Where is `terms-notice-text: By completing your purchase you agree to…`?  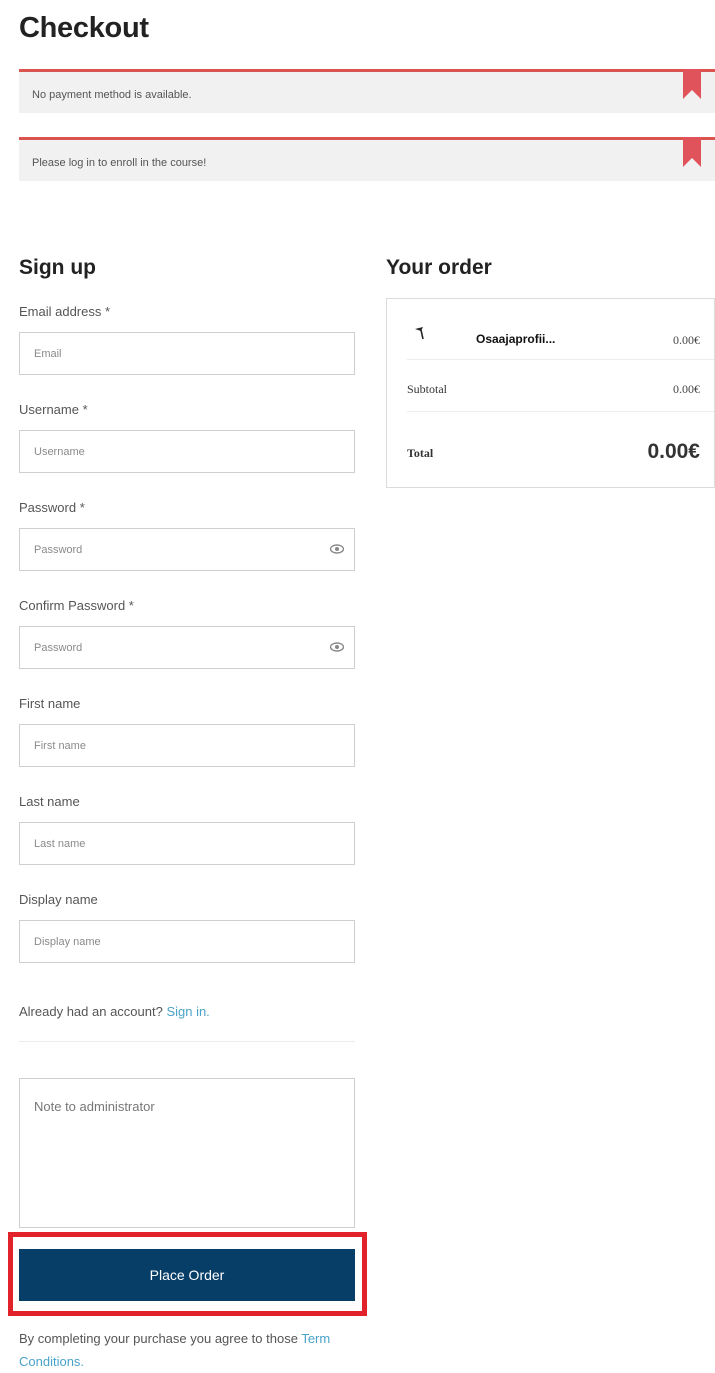 terms-notice-text: By completing your purchase you agree to… is located at coordinates (160, 1338).